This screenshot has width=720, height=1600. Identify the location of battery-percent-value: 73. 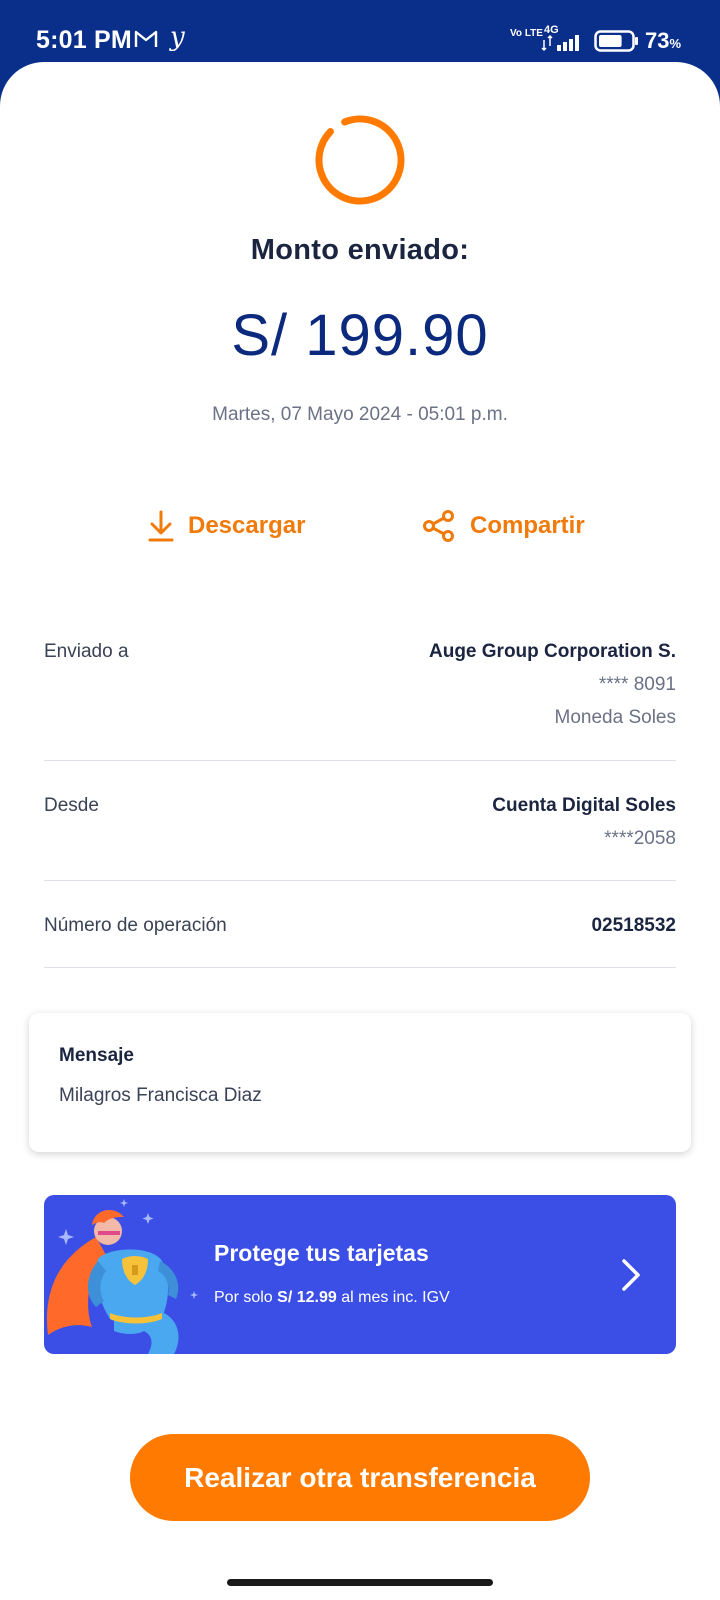
(657, 40).